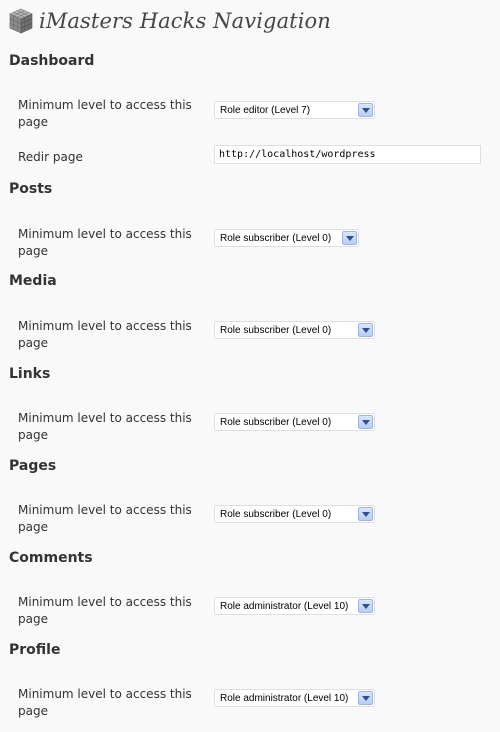 The width and height of the screenshot is (500, 732). I want to click on section-heading-pages: Pages, so click(33, 466).